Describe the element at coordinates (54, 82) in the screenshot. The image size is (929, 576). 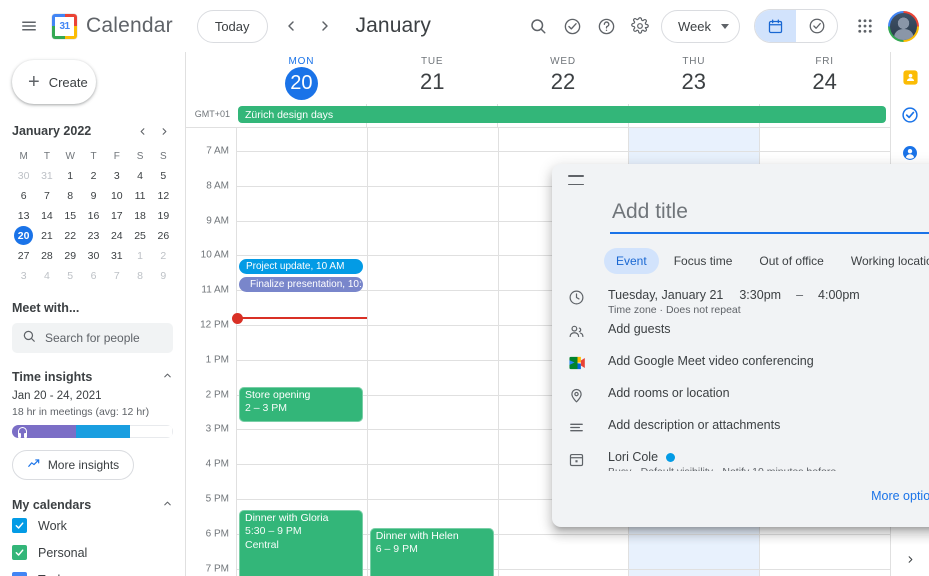
I see `create-button: + Create` at that location.